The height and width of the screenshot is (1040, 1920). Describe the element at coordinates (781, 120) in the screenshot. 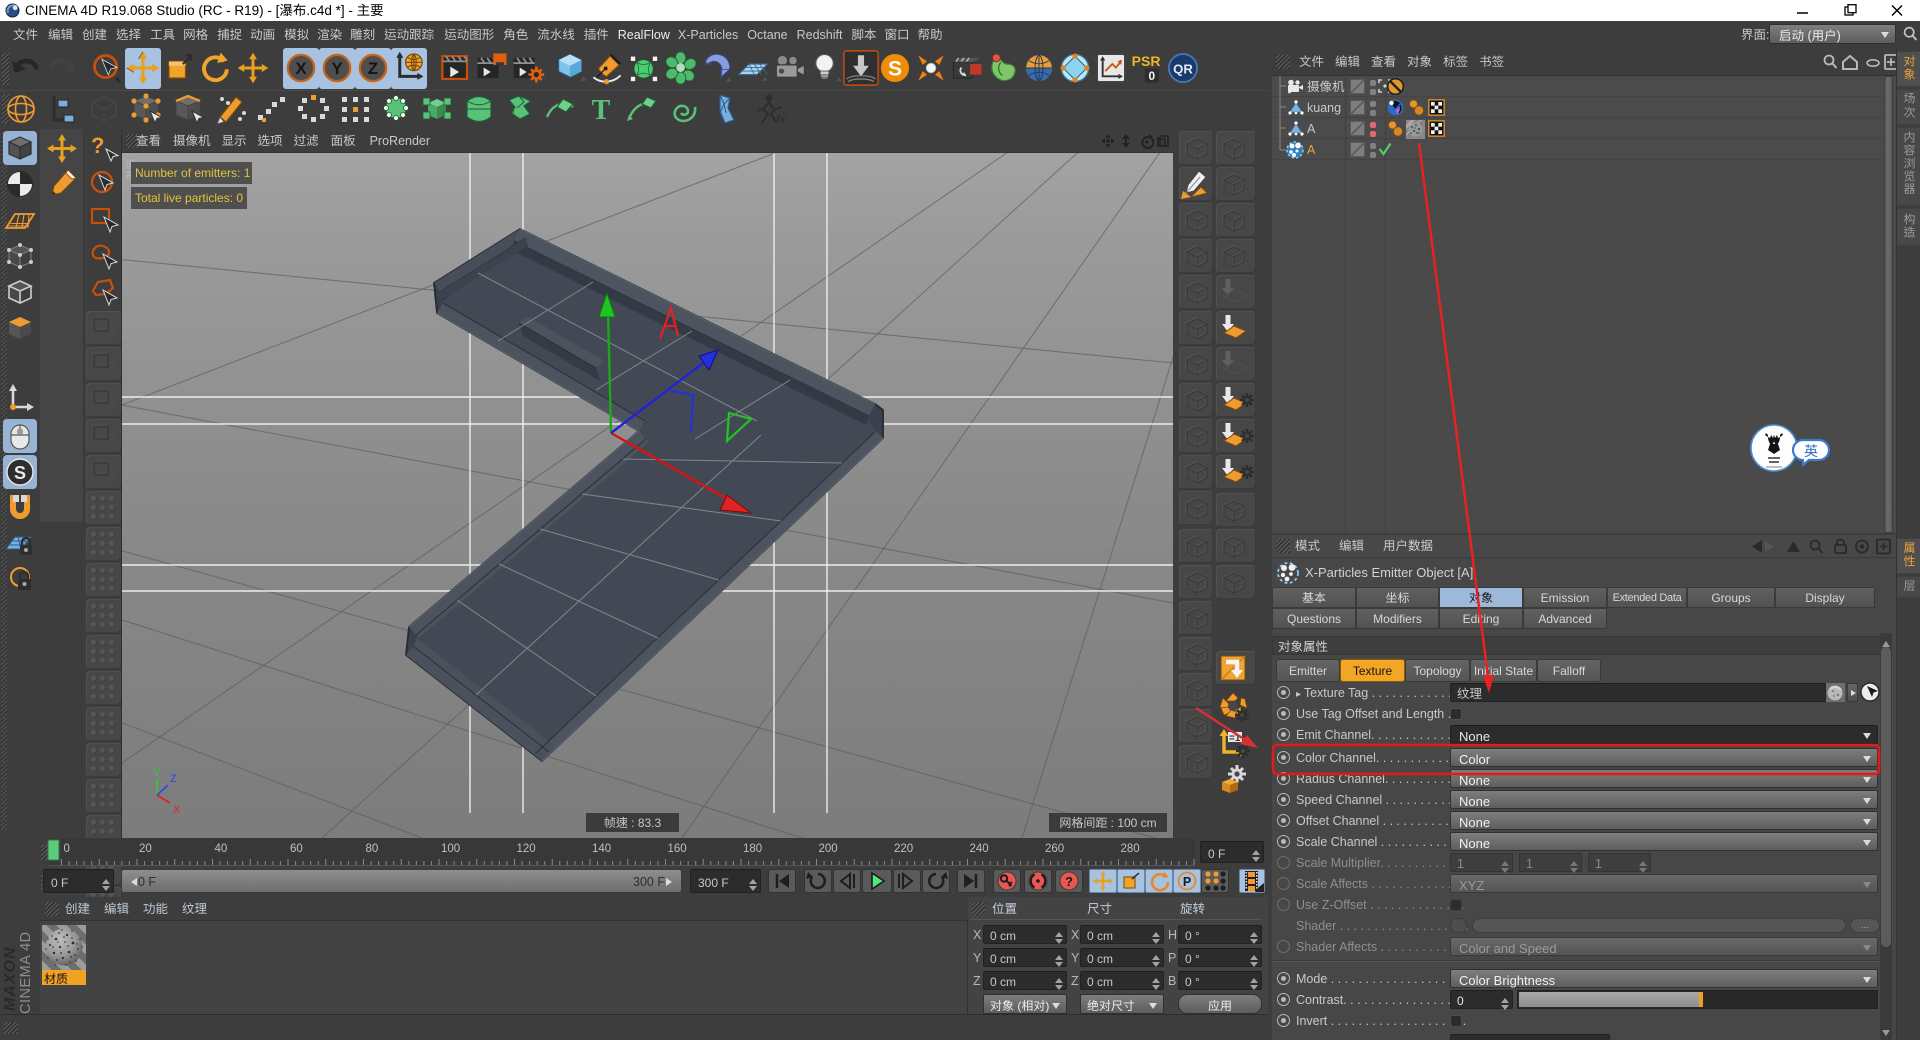

I see `svg-text: fx` at that location.